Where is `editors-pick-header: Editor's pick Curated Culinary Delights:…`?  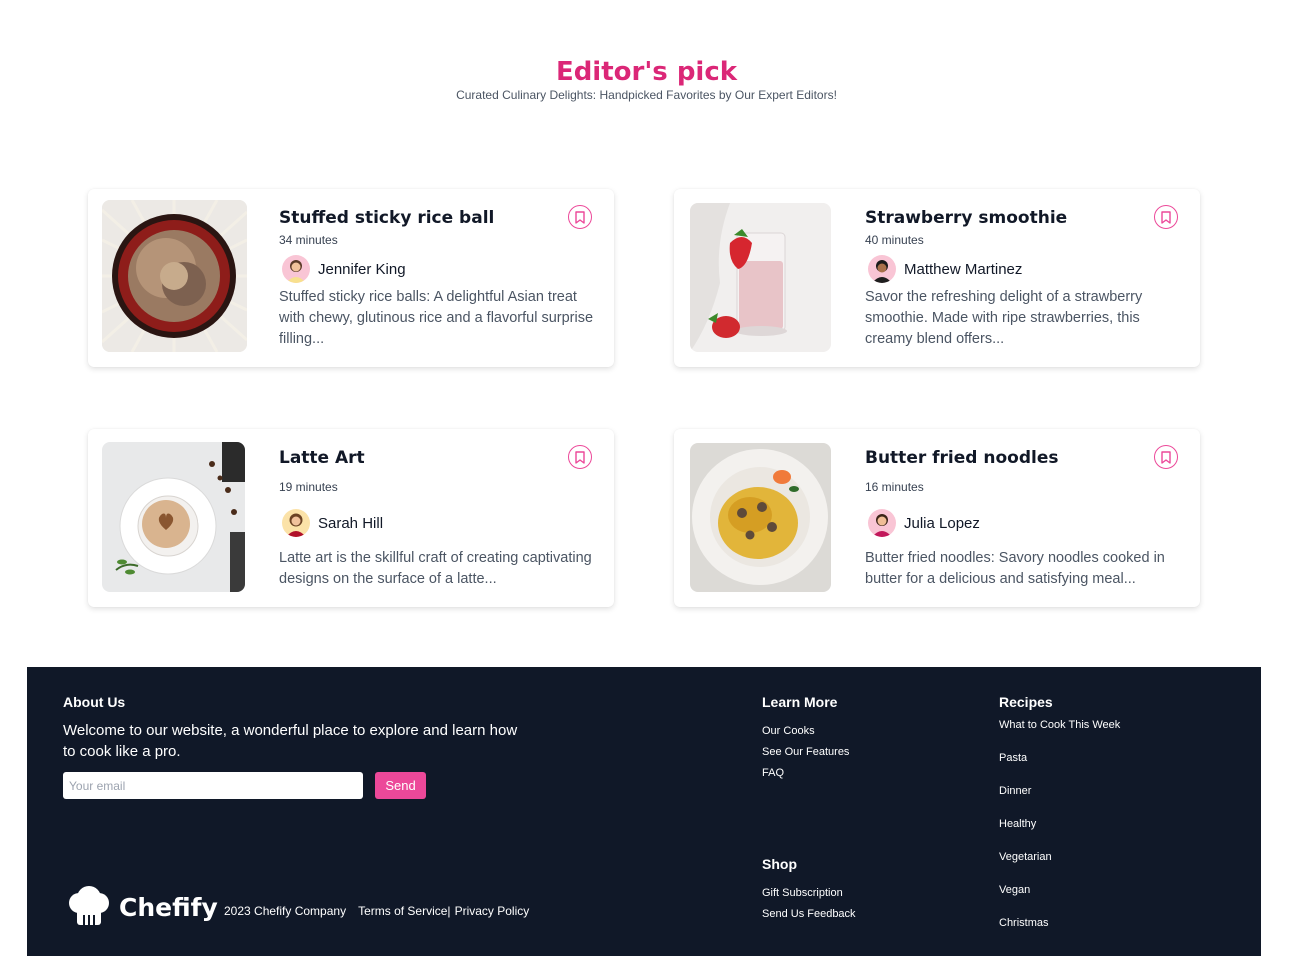 editors-pick-header: Editor's pick Curated Culinary Delights:… is located at coordinates (646, 79).